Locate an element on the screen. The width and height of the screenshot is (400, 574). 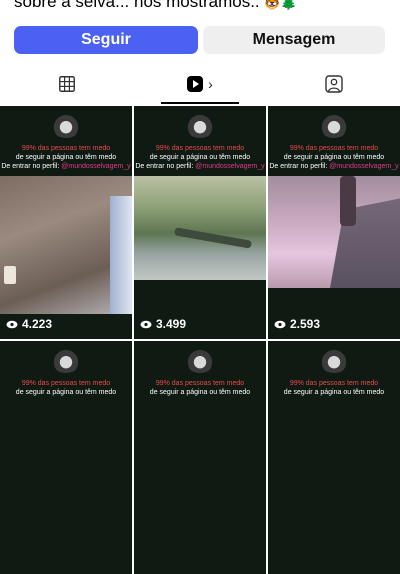
profile-bio: sobre a selva... nos mostramos.. 🐯🌲 is located at coordinates (155, 6).